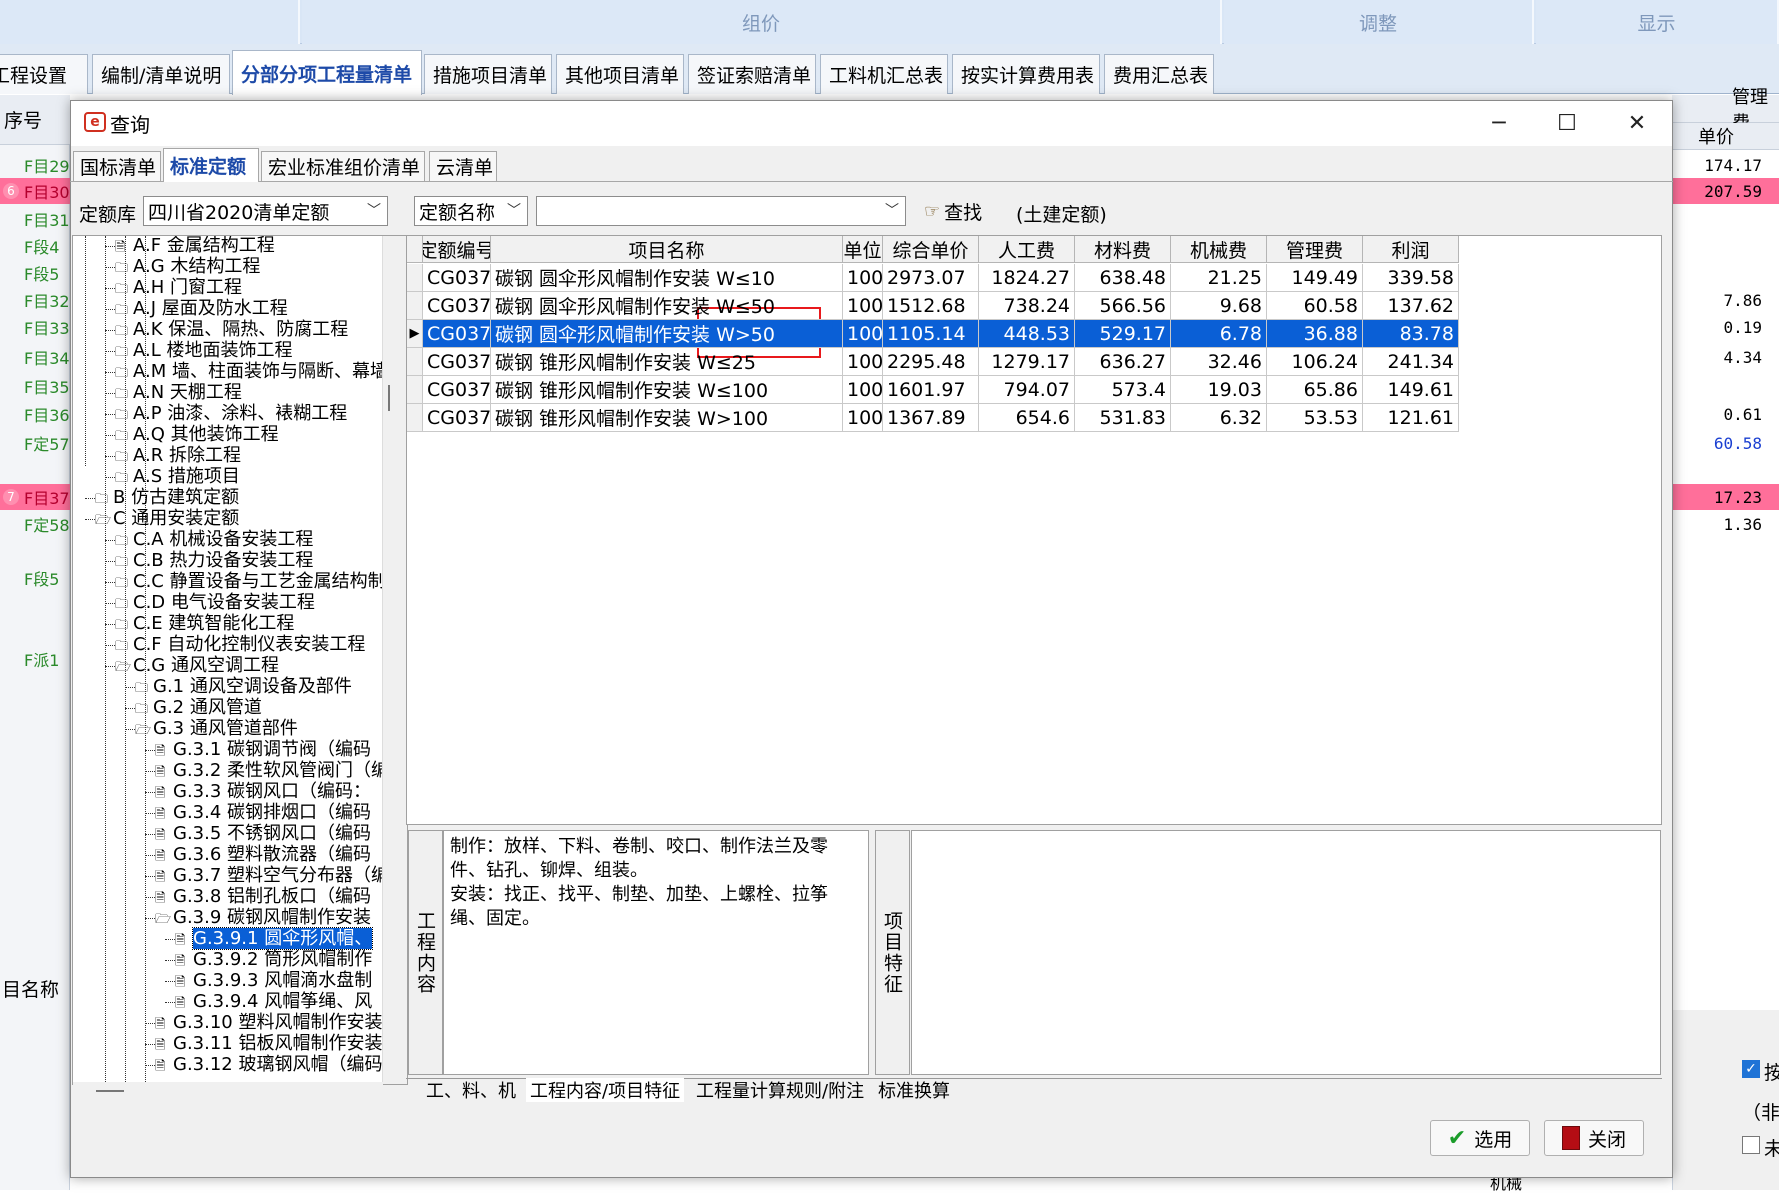 The width and height of the screenshot is (1779, 1194). Describe the element at coordinates (263, 1065) in the screenshot. I see `tree-node: 🗎 G.3.12 玻璃钢风帽（编码` at that location.